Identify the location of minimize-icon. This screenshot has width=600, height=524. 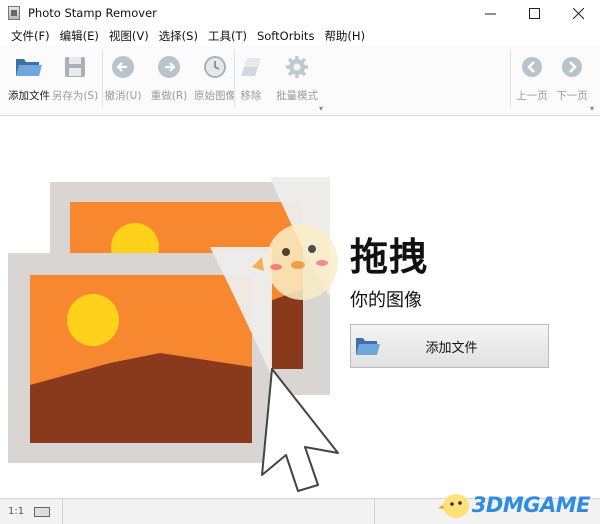
(490, 13).